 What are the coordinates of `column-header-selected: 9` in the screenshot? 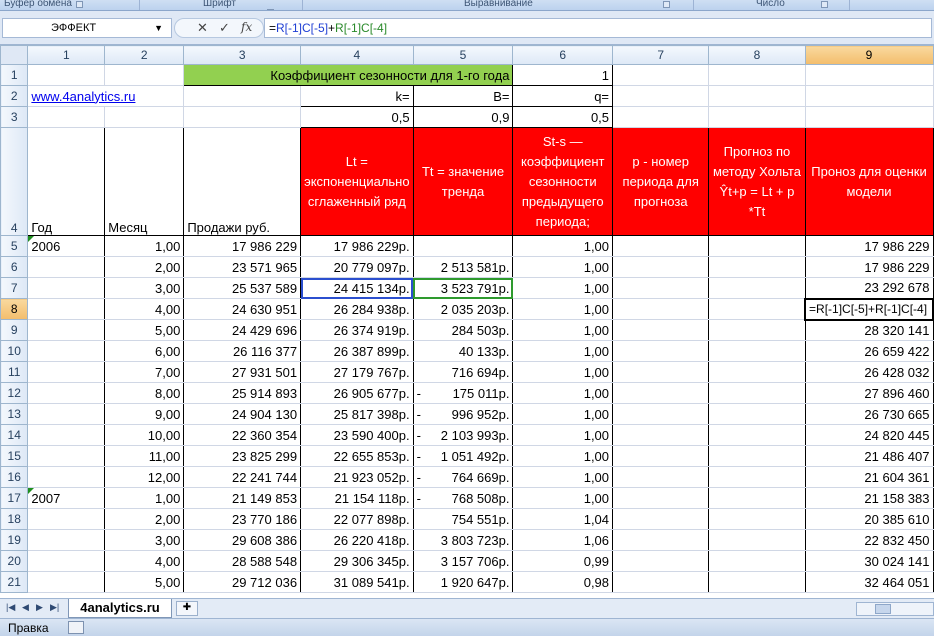 It's located at (869, 55).